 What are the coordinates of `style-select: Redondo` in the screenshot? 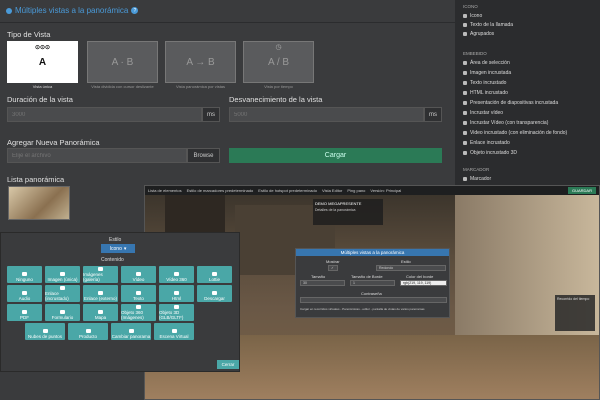 It's located at (411, 268).